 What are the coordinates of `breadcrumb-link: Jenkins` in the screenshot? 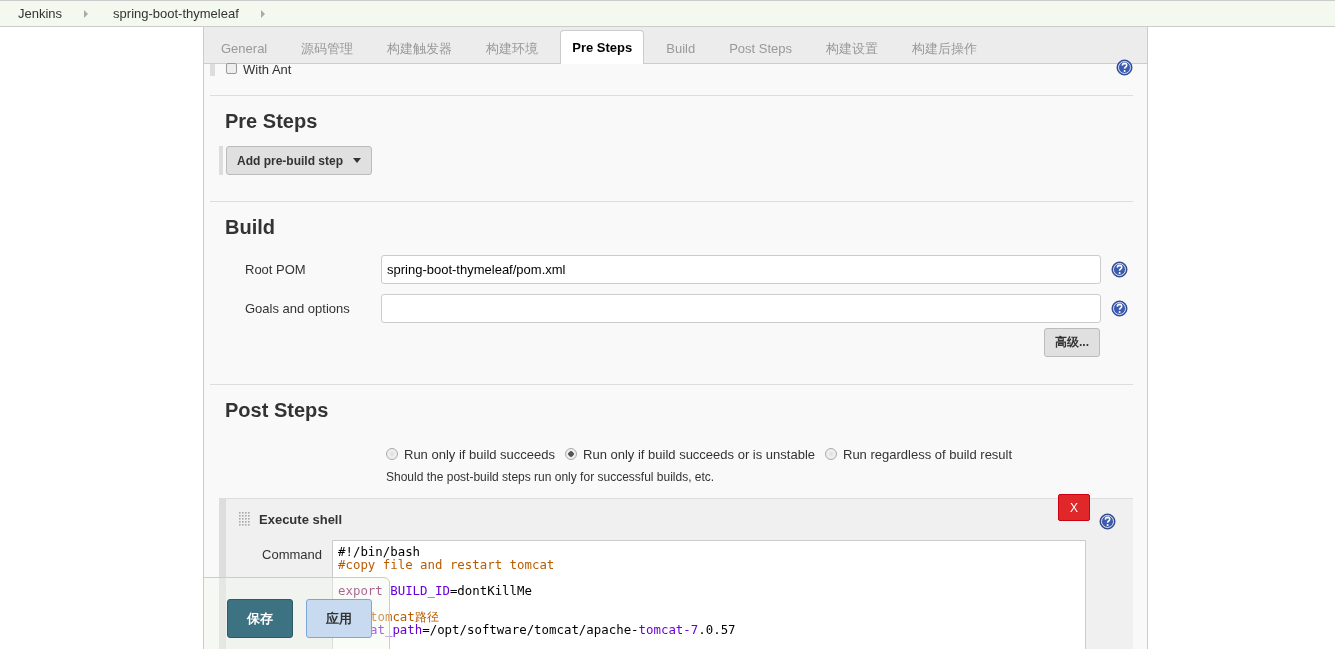 It's located at (40, 13).